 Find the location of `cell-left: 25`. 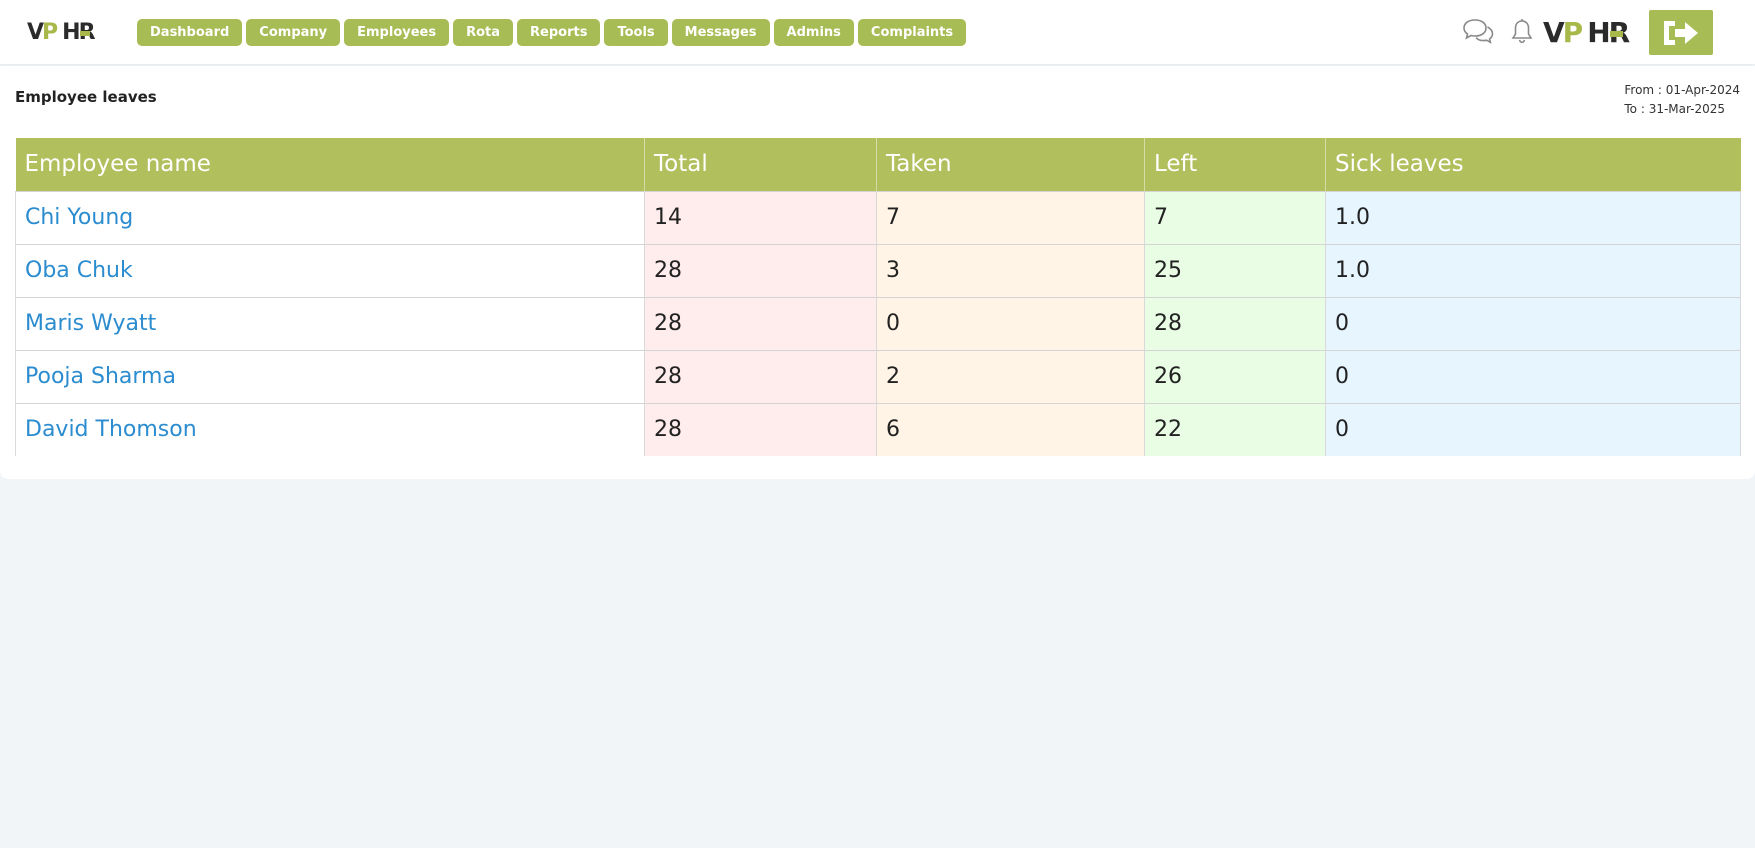

cell-left: 25 is located at coordinates (1235, 270).